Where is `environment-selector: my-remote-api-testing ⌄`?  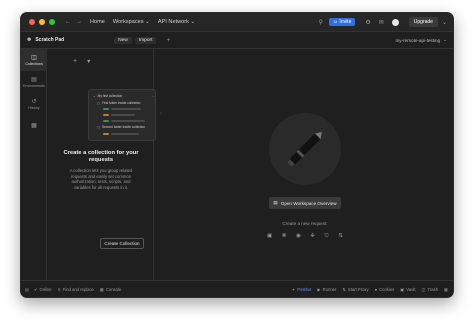
environment-selector: my-remote-api-testing ⌄ is located at coordinates (421, 40).